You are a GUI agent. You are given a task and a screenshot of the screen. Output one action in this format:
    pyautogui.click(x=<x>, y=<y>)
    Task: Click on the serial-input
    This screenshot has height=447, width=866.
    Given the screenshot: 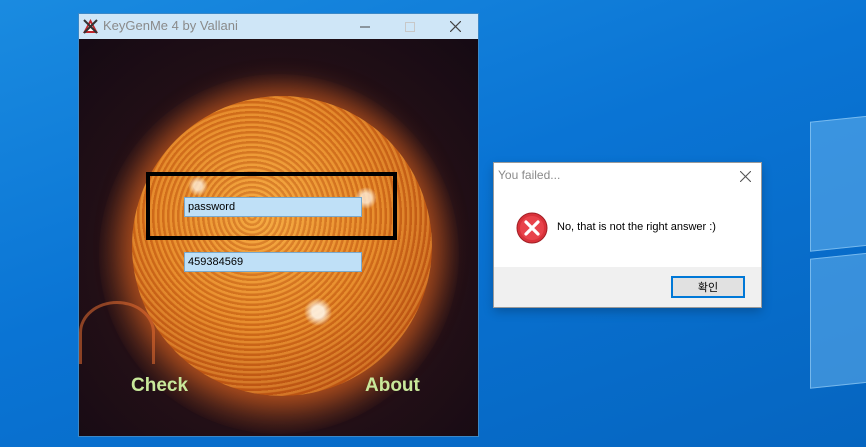 What is the action you would take?
    pyautogui.click(x=273, y=262)
    